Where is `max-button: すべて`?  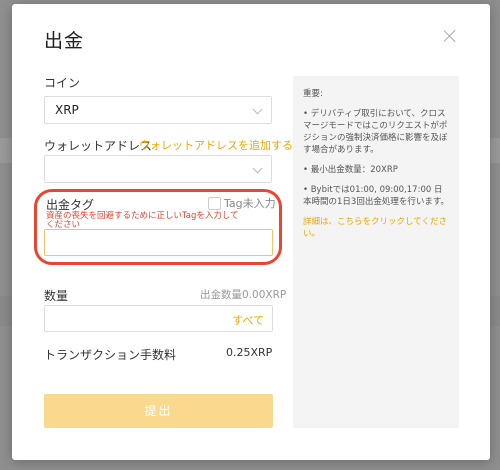 max-button: すべて is located at coordinates (248, 320).